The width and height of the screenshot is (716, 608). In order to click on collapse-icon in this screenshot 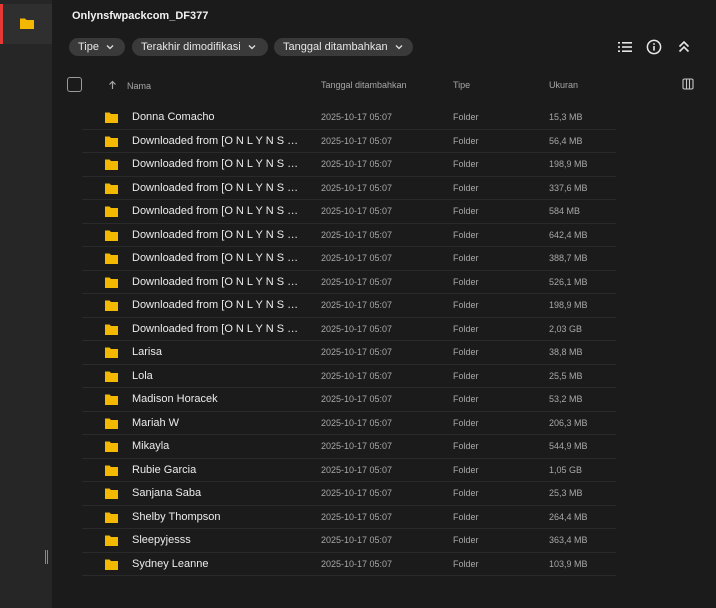, I will do `click(684, 47)`.